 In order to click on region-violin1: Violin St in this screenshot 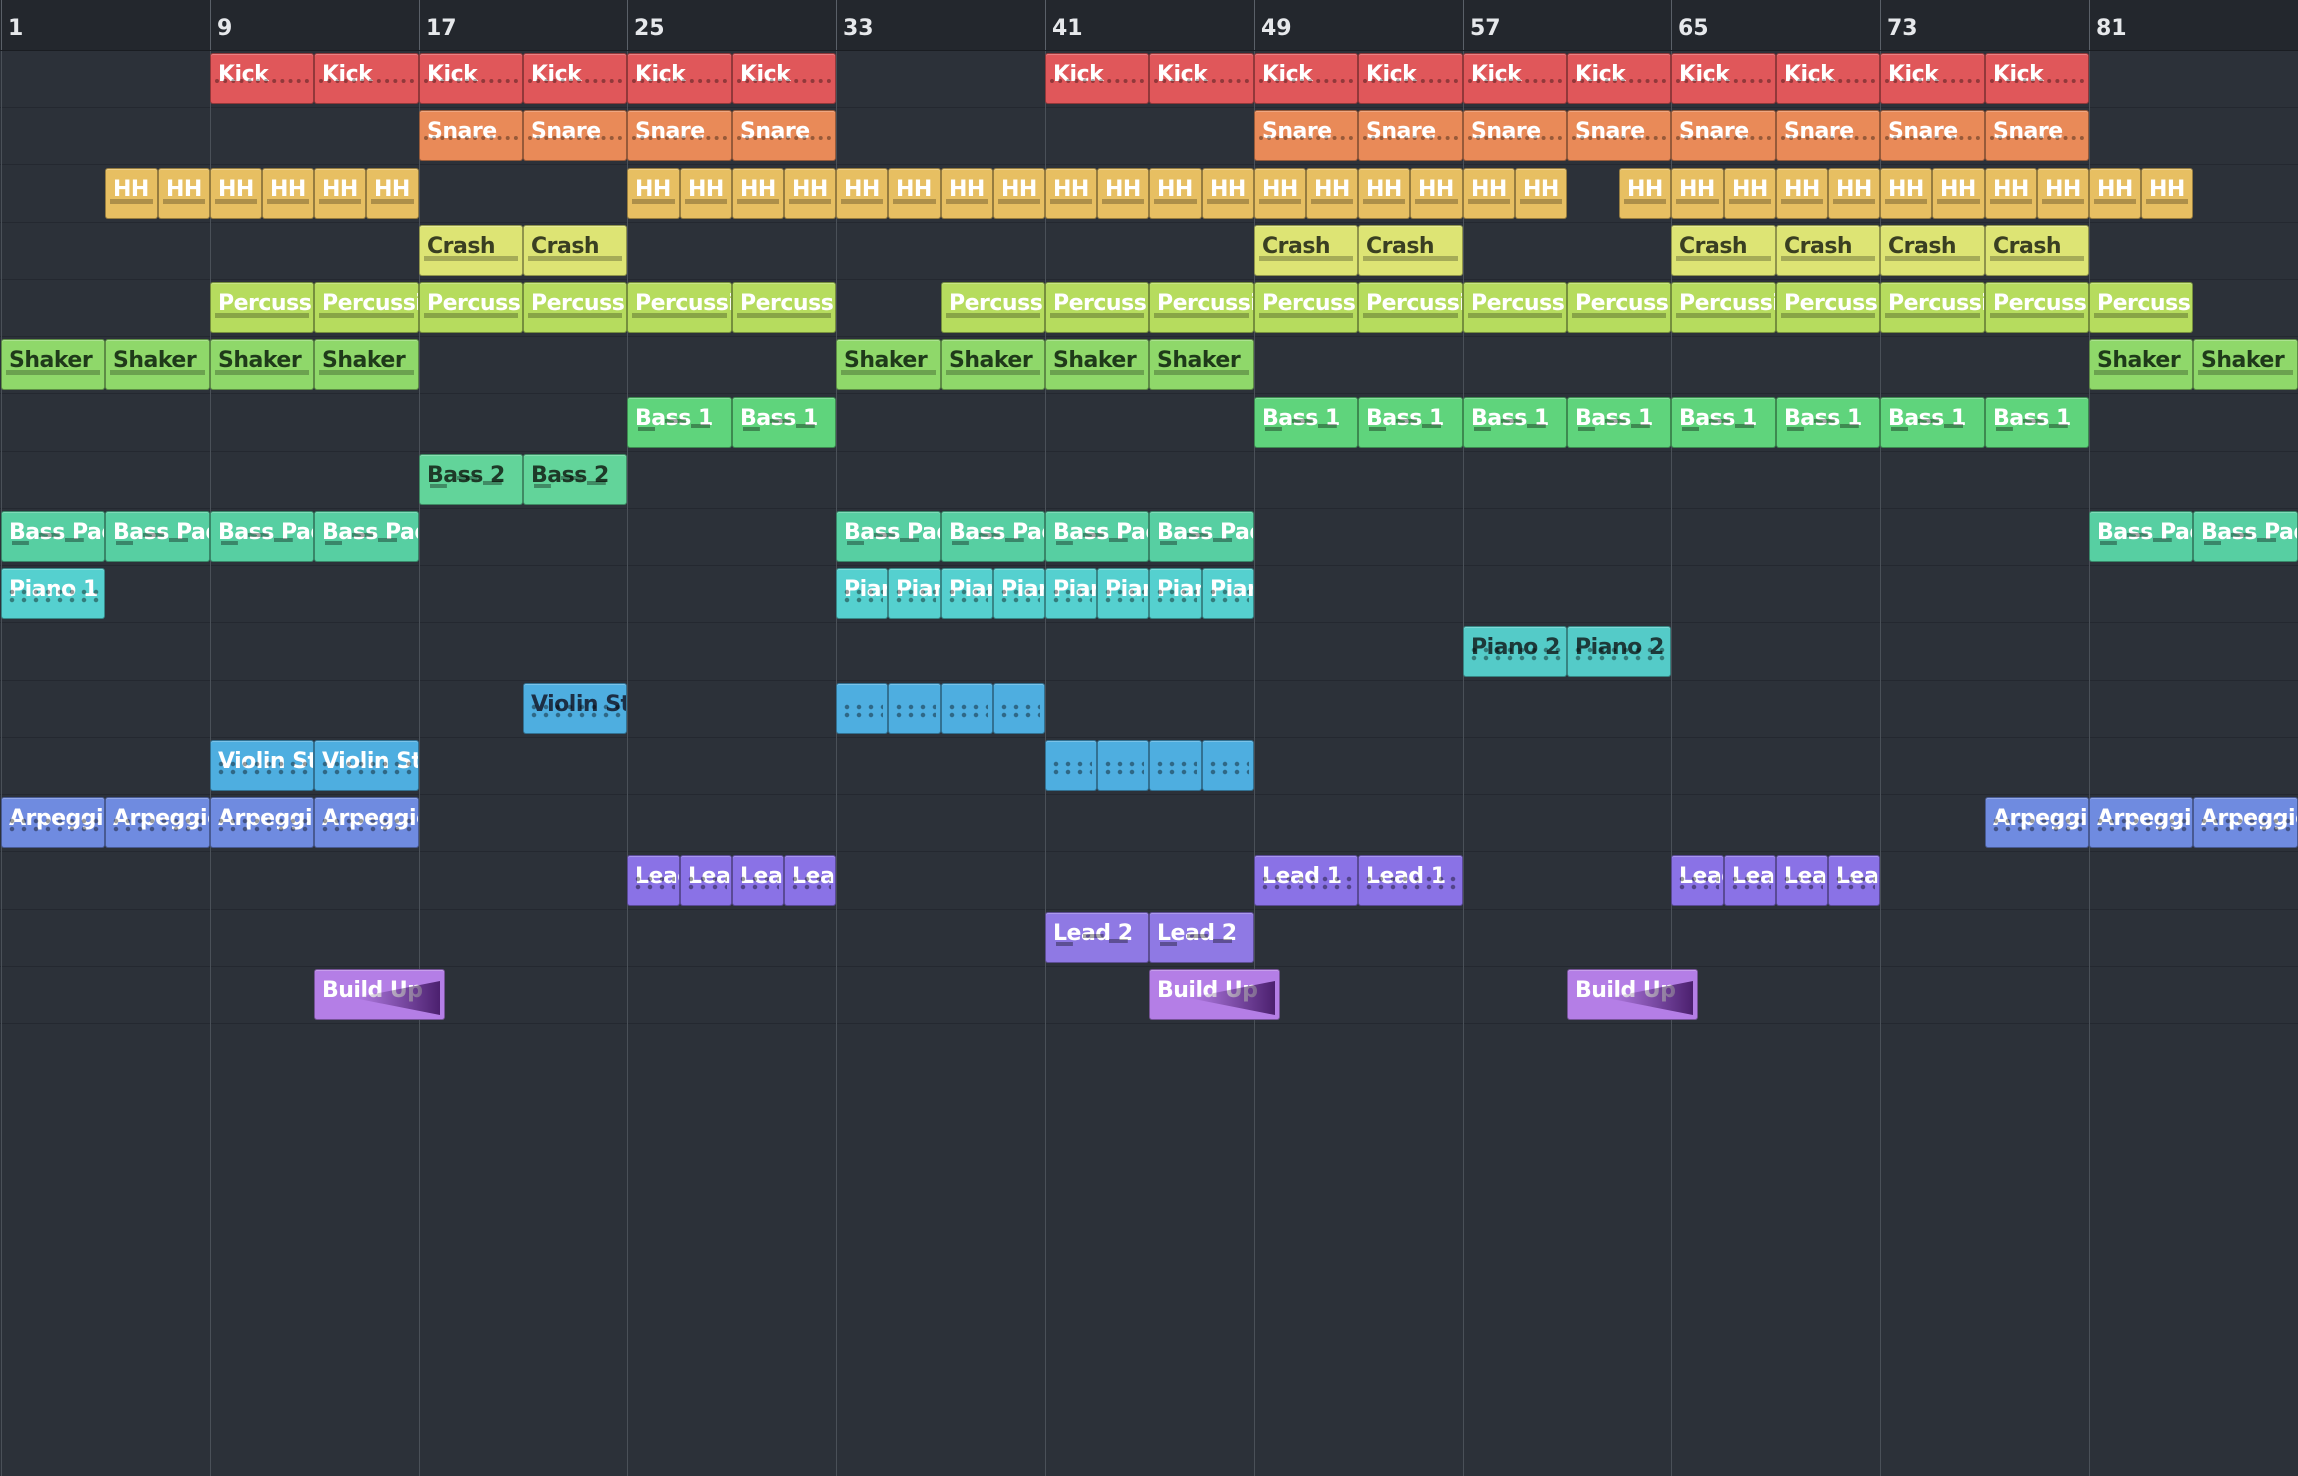, I will do `click(575, 708)`.